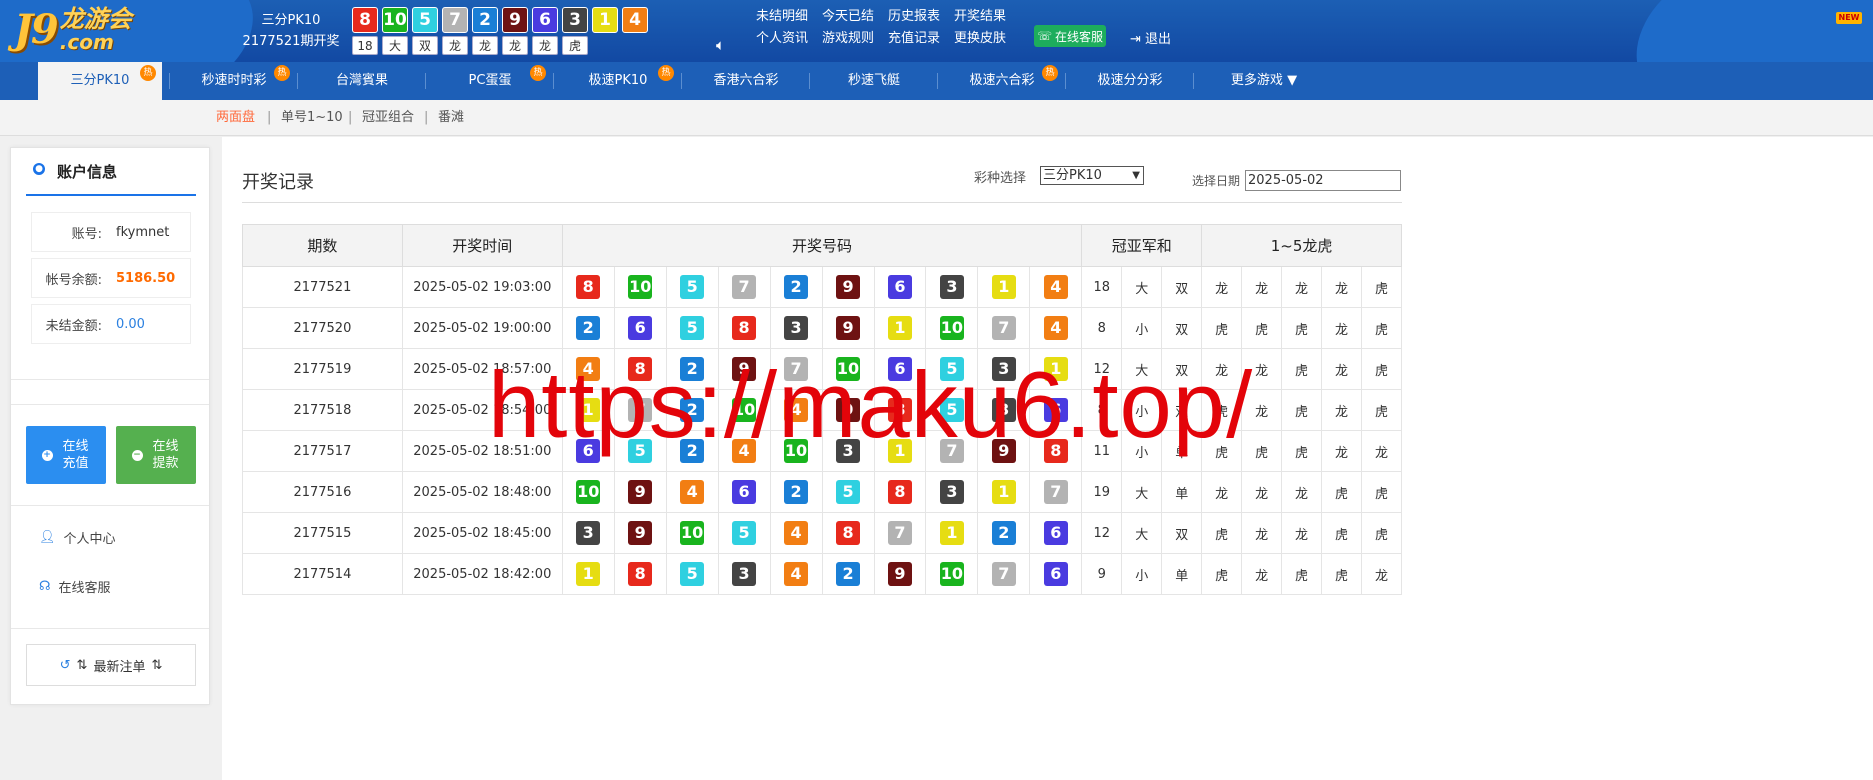  I want to click on personal-center-link: 👤︎ 个人中心, so click(77, 537).